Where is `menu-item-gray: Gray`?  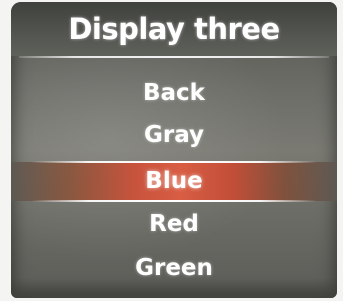 menu-item-gray: Gray is located at coordinates (174, 135).